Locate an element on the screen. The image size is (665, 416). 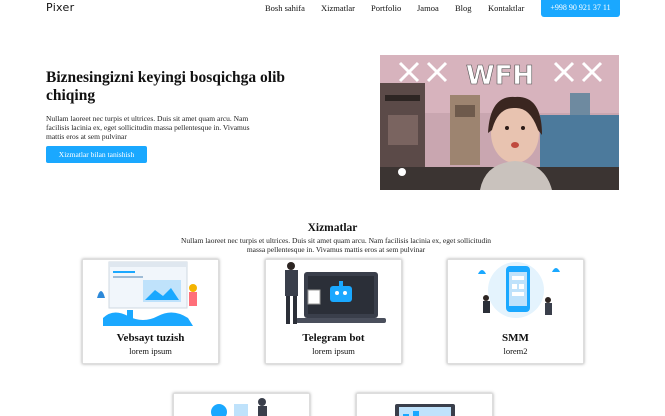
service-card-website: Vebsayt tuzish lorem ipsum is located at coordinates (150, 311).